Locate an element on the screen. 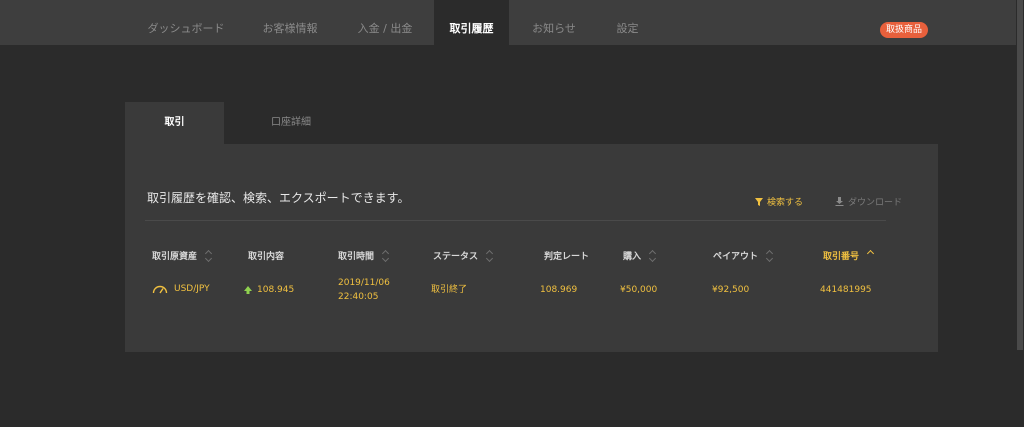 The image size is (1024, 427). column-header-label: 取引番号 is located at coordinates (841, 257).